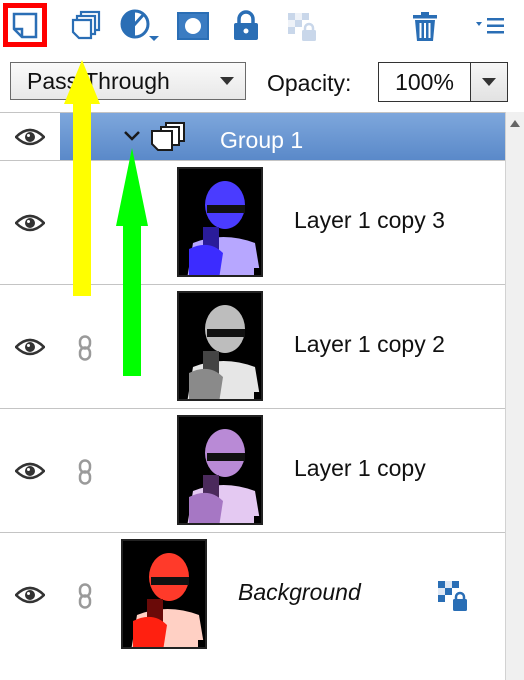 The height and width of the screenshot is (680, 524). What do you see at coordinates (299, 592) in the screenshot?
I see `layer-name: Background` at bounding box center [299, 592].